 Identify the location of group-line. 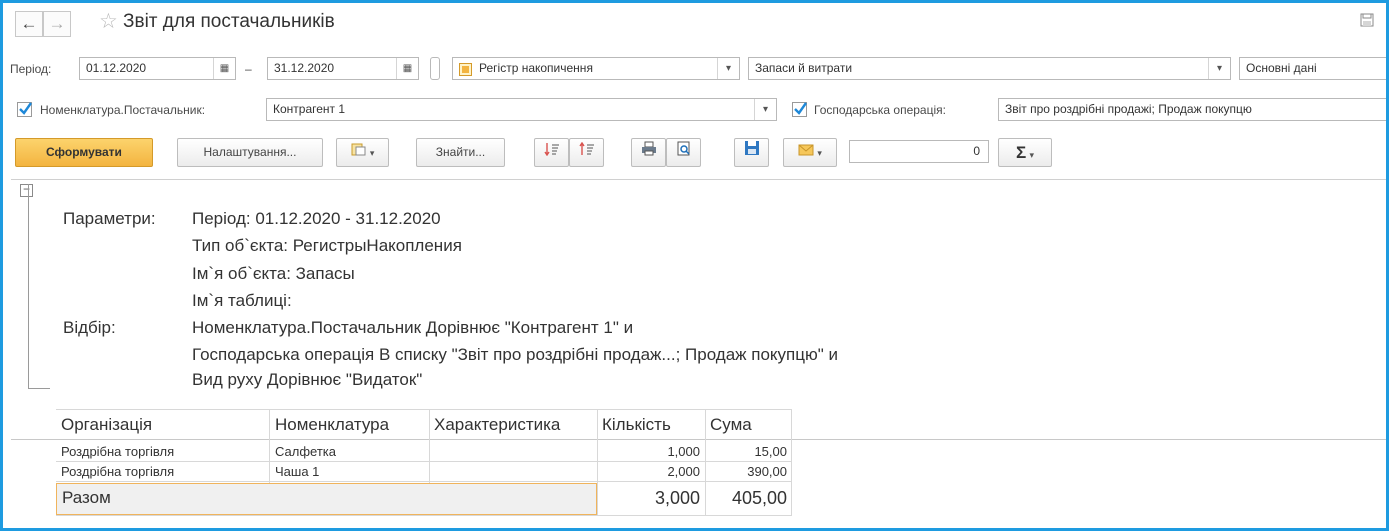
(28, 286).